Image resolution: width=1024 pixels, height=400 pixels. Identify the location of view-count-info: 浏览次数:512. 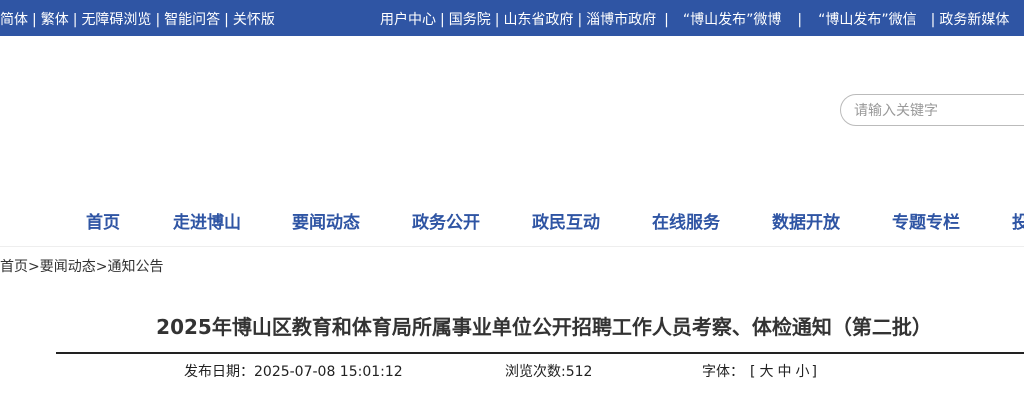
(548, 371).